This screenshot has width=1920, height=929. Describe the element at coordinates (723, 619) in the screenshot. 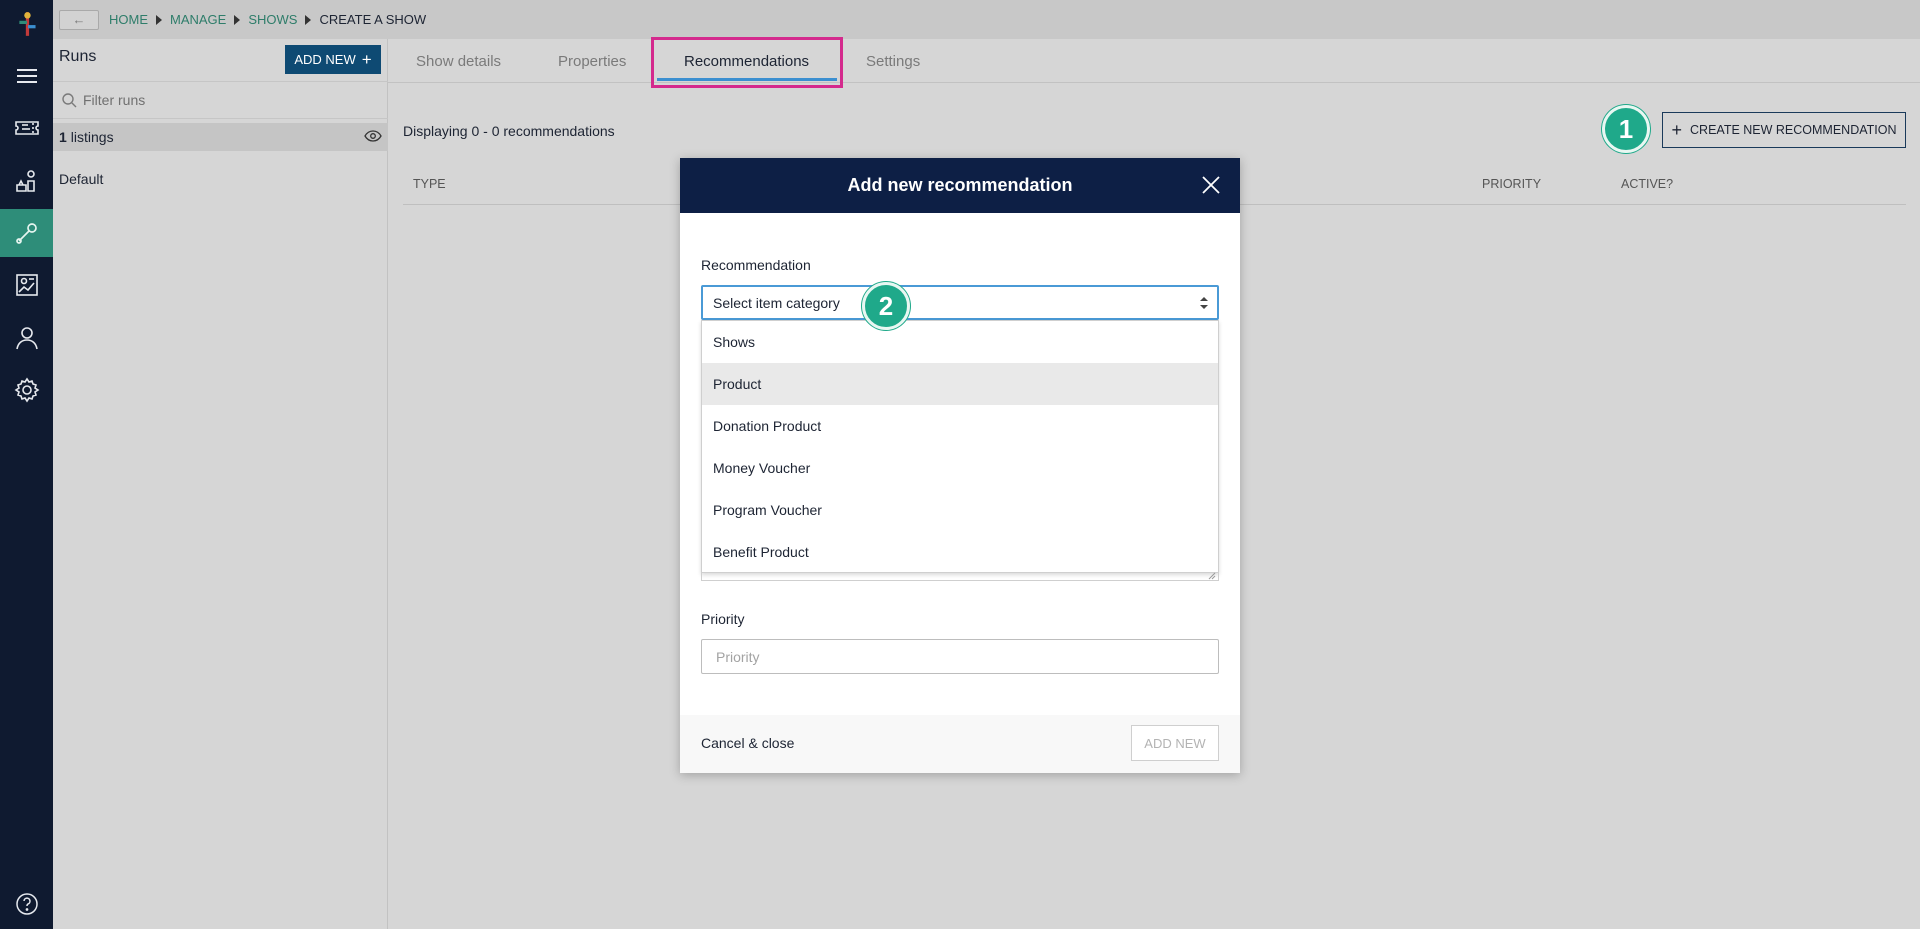

I see `priority-label: Priority` at that location.